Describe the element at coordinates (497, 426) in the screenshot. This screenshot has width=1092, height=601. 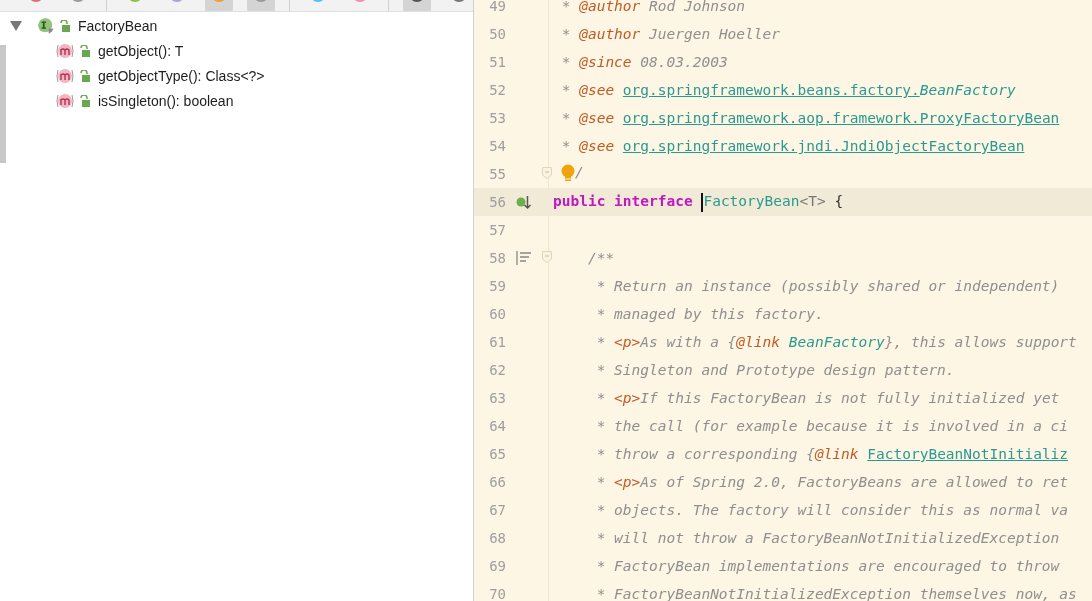
I see `line-number: 64` at that location.